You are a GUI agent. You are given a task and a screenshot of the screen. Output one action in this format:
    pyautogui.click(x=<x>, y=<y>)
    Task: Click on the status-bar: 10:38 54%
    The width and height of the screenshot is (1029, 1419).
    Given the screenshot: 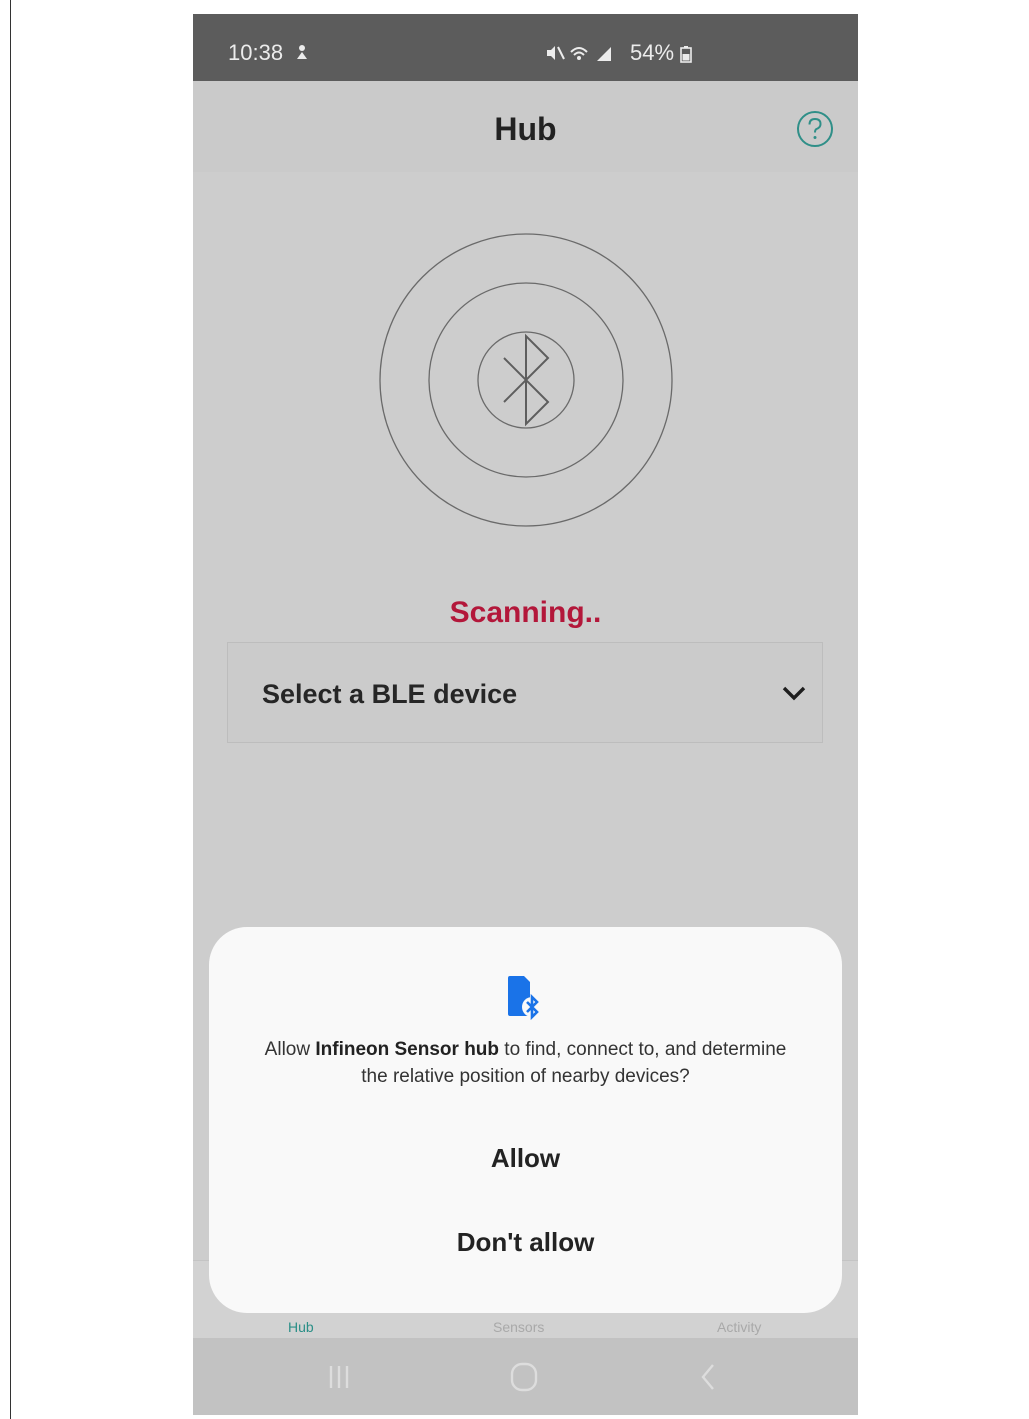 What is the action you would take?
    pyautogui.click(x=525, y=47)
    